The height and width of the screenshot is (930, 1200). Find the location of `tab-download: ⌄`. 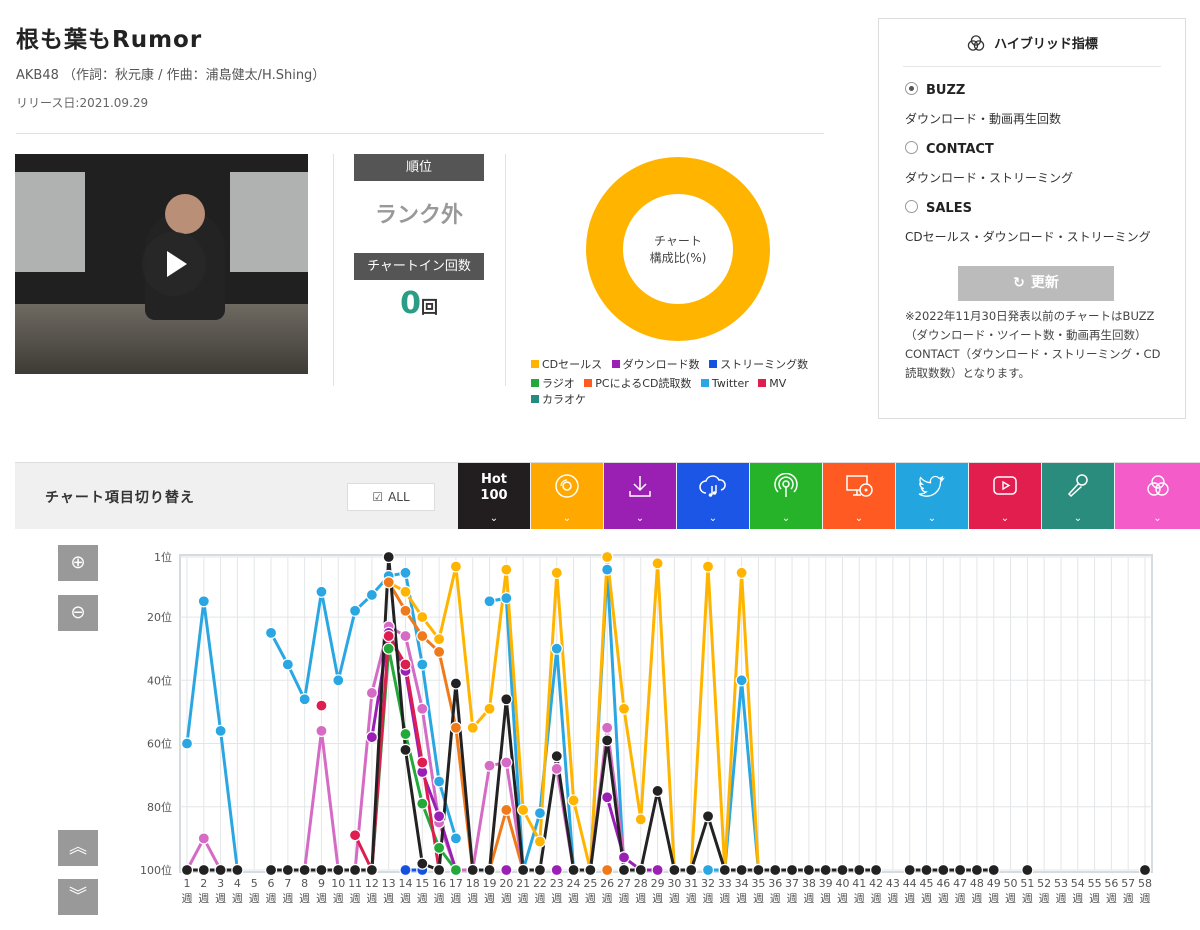

tab-download: ⌄ is located at coordinates (640, 496).